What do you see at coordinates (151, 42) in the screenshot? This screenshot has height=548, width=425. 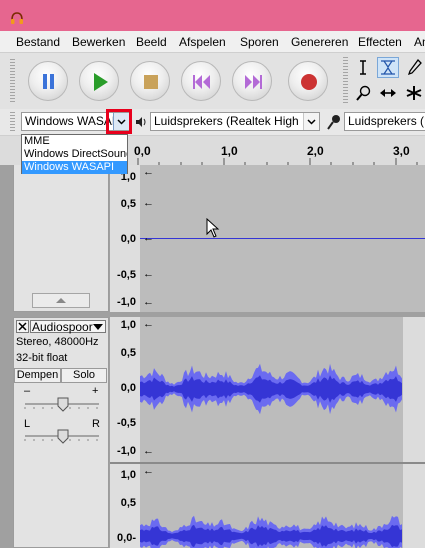 I see `menu-beeld: Beeld` at bounding box center [151, 42].